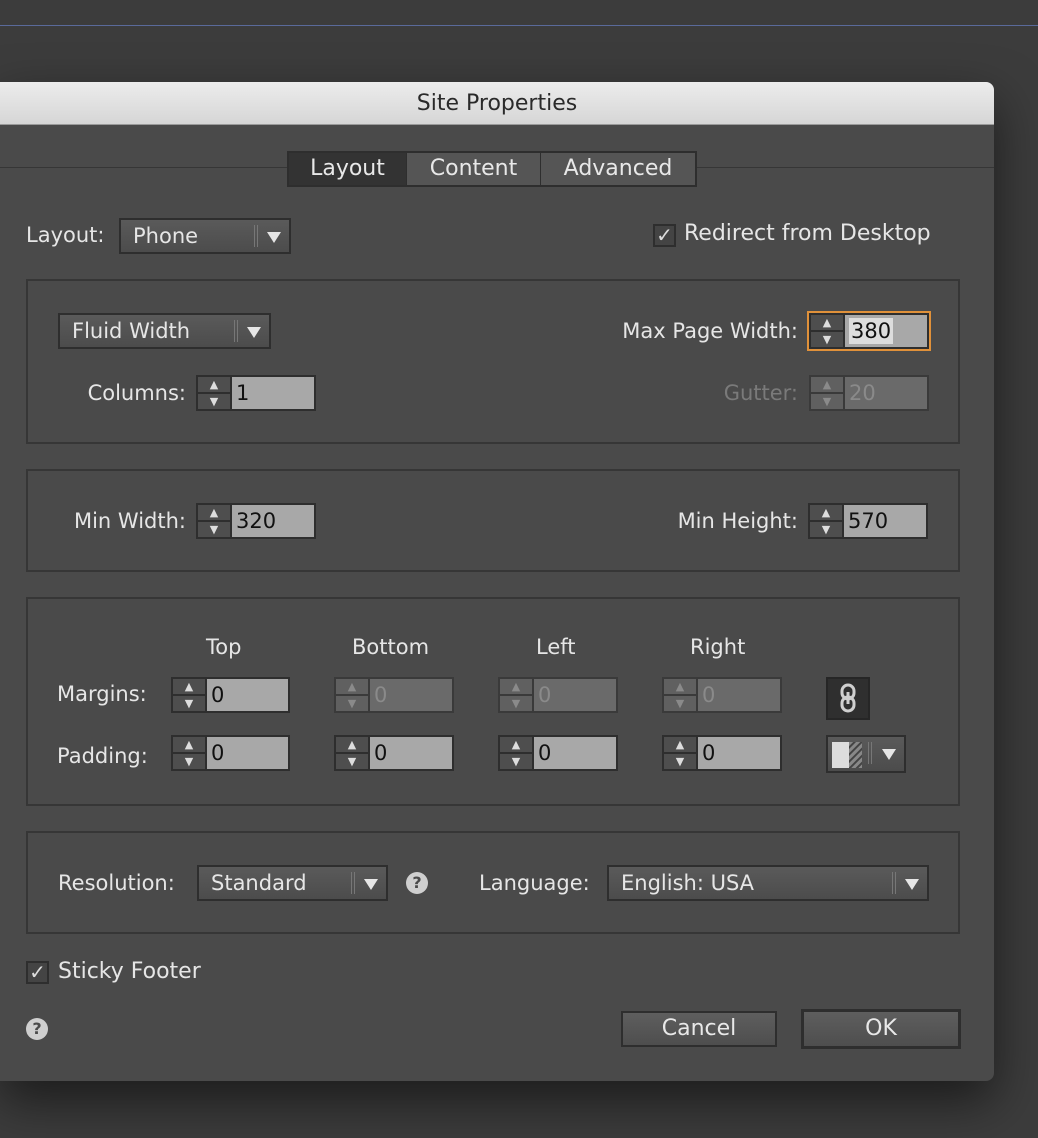  What do you see at coordinates (722, 695) in the screenshot?
I see `margin-right-field: ▲ ▼ 0` at bounding box center [722, 695].